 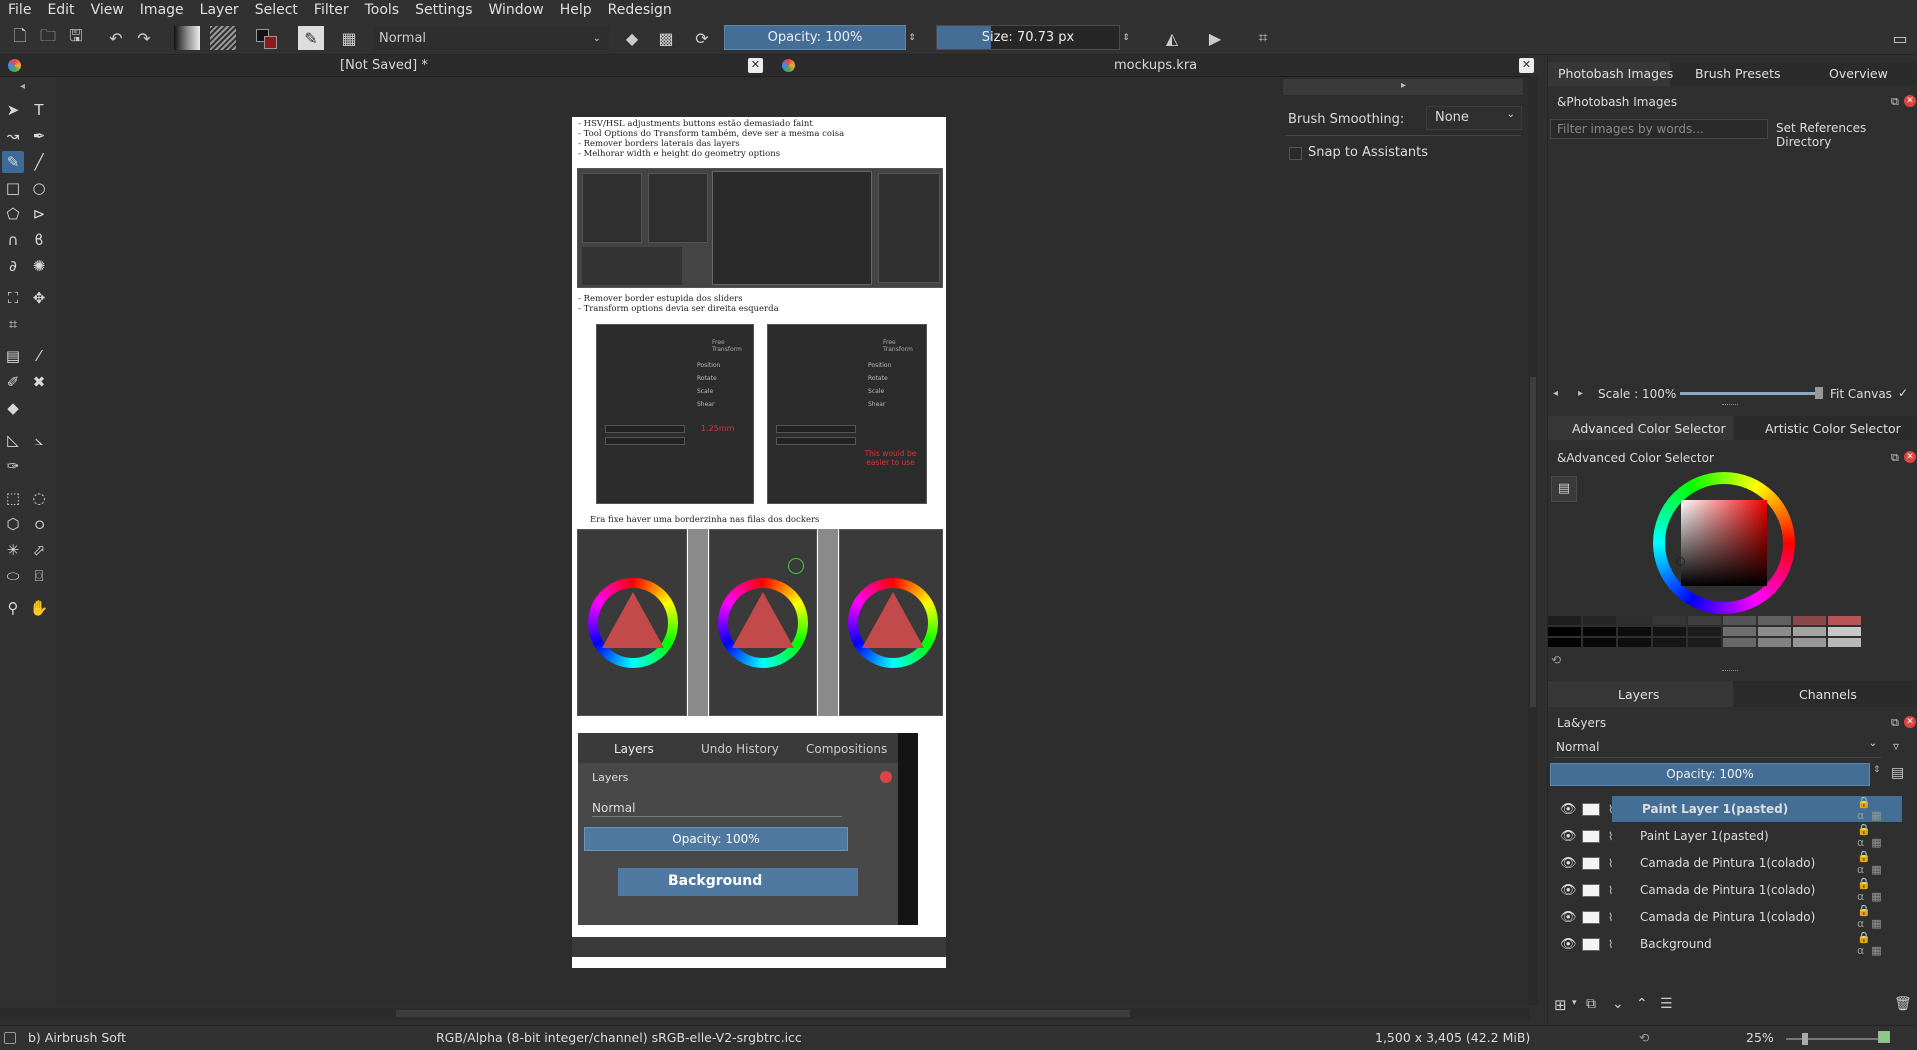 I want to click on assistant-tool-icon: ◺, so click(x=13, y=440).